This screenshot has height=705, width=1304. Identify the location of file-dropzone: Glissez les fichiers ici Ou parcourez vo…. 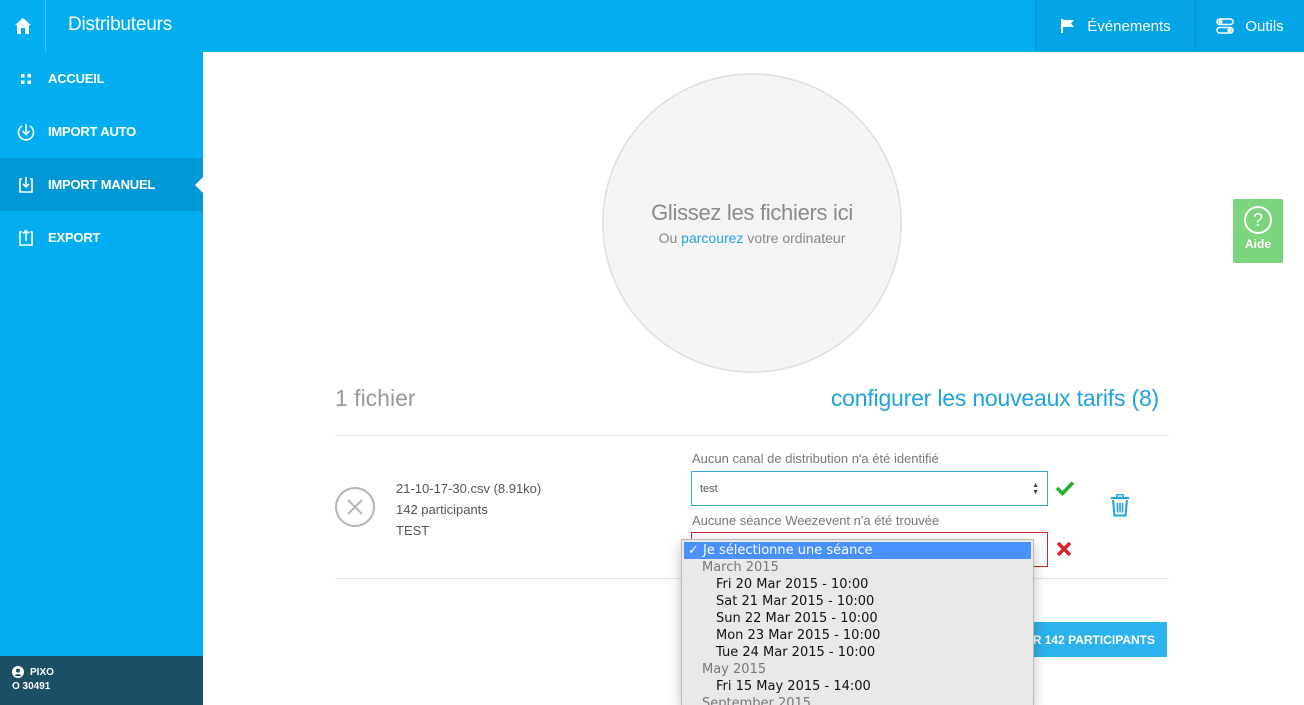
(752, 223).